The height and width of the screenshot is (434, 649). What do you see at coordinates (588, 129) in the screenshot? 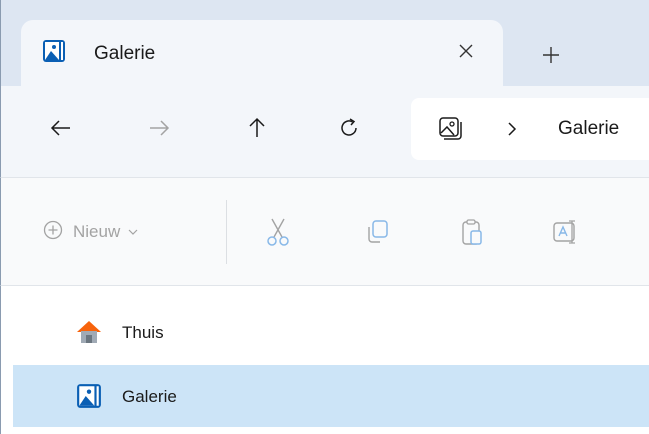
I see `breadcrumb-galerie: Galerie` at bounding box center [588, 129].